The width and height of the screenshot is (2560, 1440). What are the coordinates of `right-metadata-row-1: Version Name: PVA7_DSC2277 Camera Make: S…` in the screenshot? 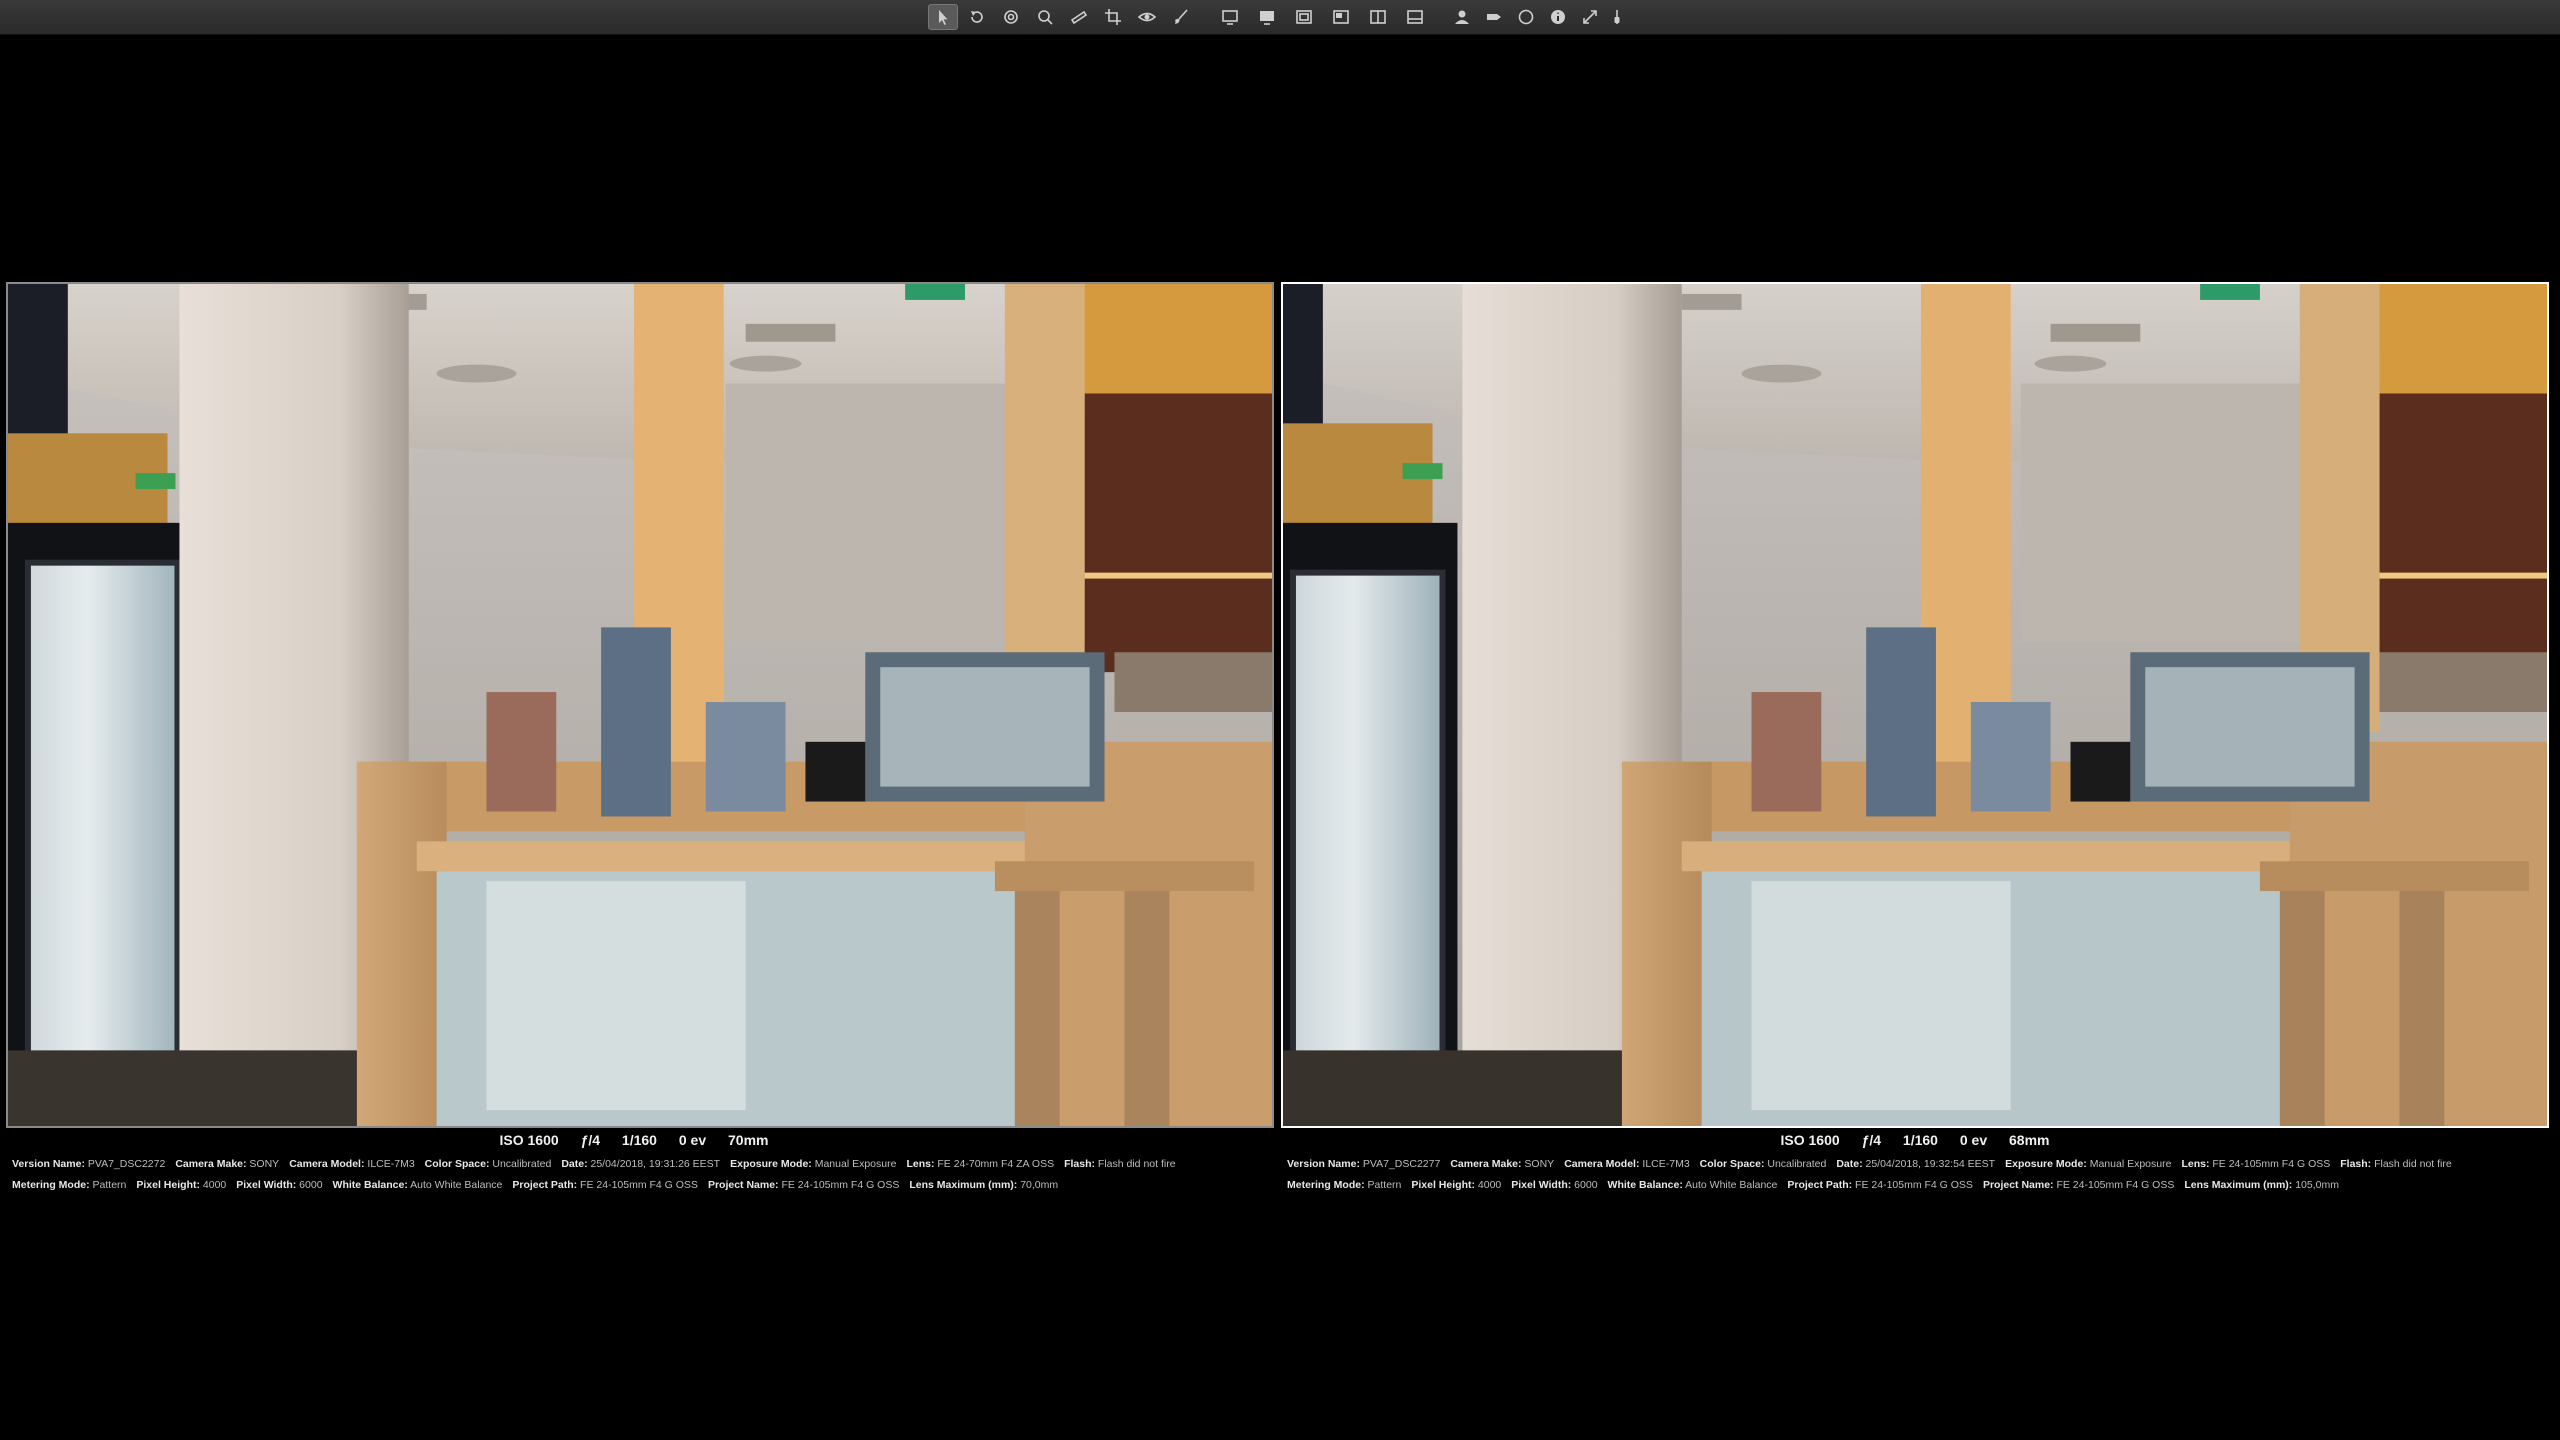 It's located at (1922, 1164).